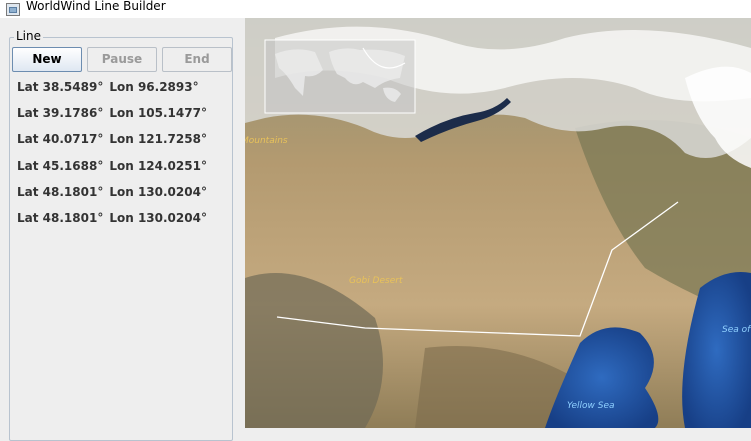 The image size is (751, 441). What do you see at coordinates (591, 406) in the screenshot?
I see `yellow-sea-label: Yellow Sea` at bounding box center [591, 406].